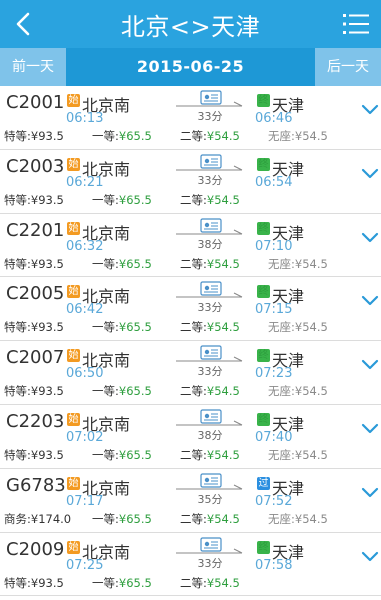 Image resolution: width=381 pixels, height=600 pixels. What do you see at coordinates (263, 483) in the screenshot?
I see `arrival-badge: 过` at bounding box center [263, 483].